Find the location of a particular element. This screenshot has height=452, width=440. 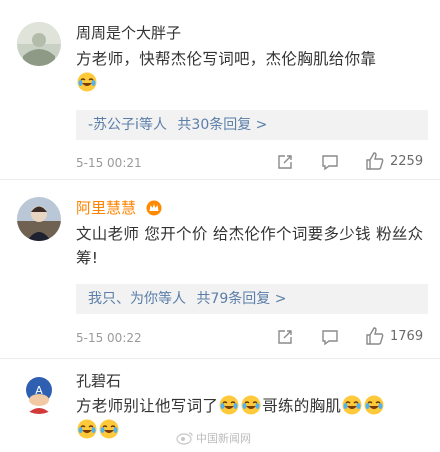

comment-text: 方老师，快帮杰伦写词吧，杰伦胸肌给你靠 is located at coordinates (251, 71).